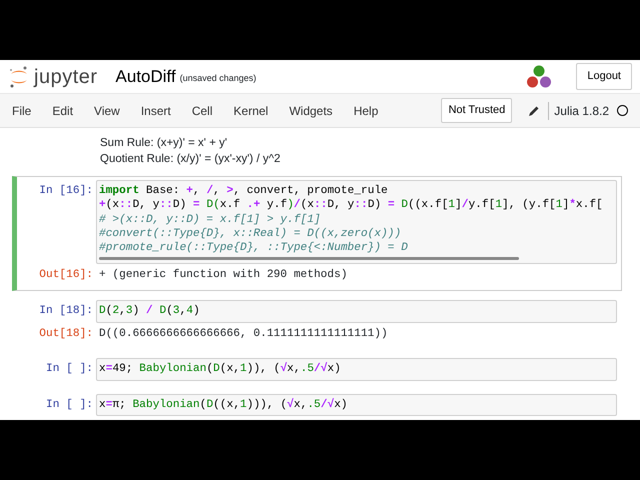 Image resolution: width=640 pixels, height=480 pixels. I want to click on code-line: #promote_rule(::Type{D}, ::Type{<:Number}) = D, so click(254, 248).